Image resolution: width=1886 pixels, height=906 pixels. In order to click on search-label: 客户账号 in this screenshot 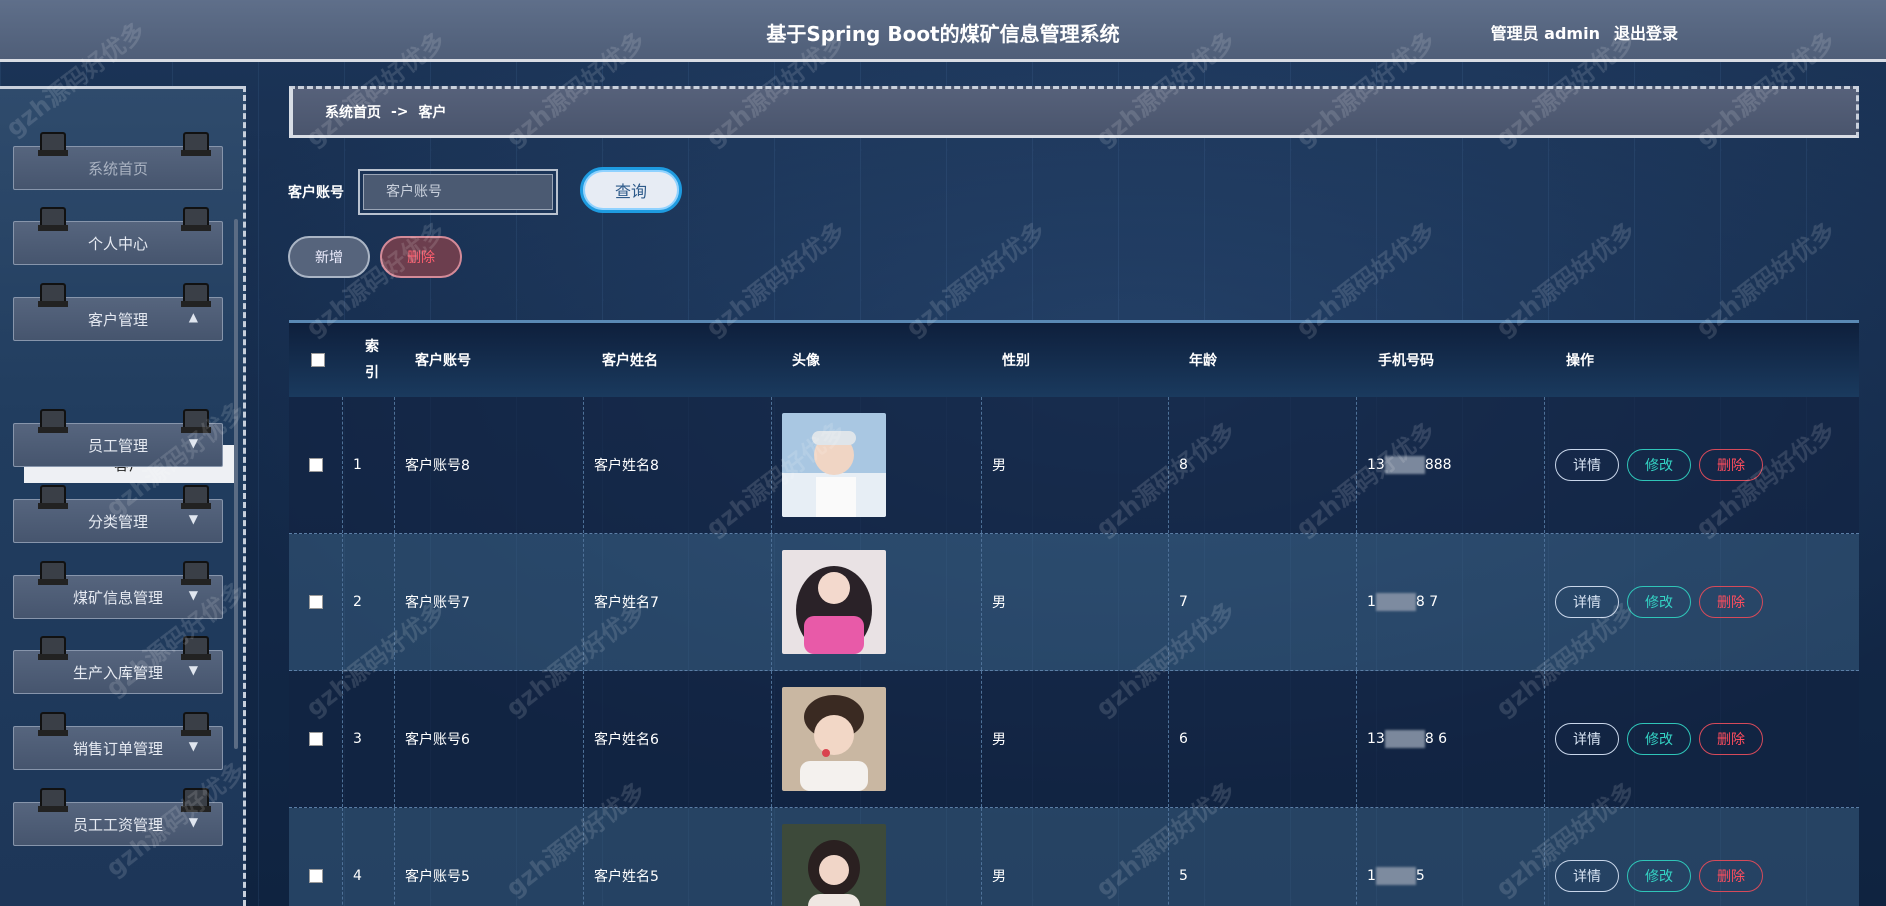, I will do `click(316, 193)`.